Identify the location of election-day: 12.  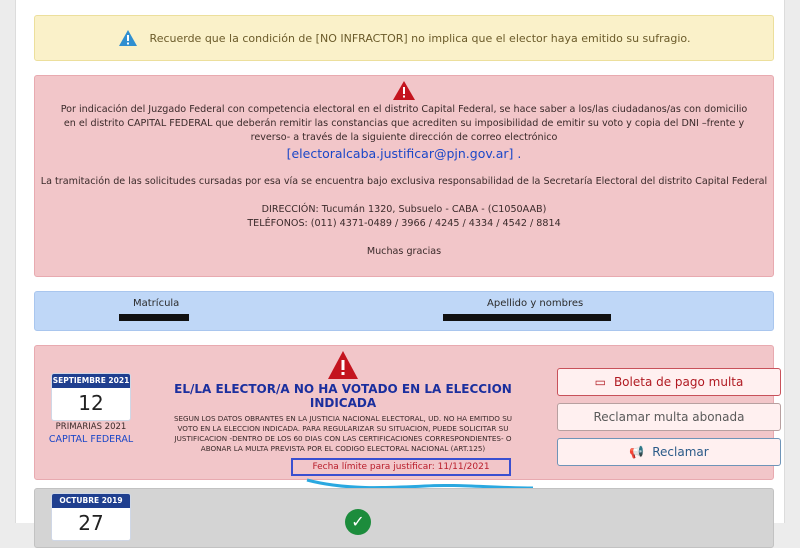
(91, 403).